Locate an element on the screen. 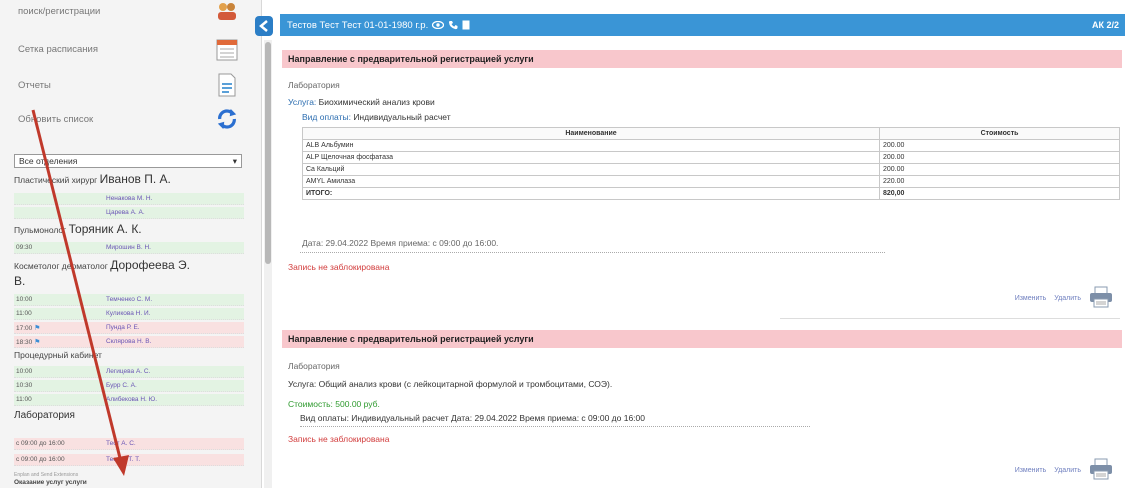  table-row: AMYL Амилаза 220.00 is located at coordinates (711, 181).